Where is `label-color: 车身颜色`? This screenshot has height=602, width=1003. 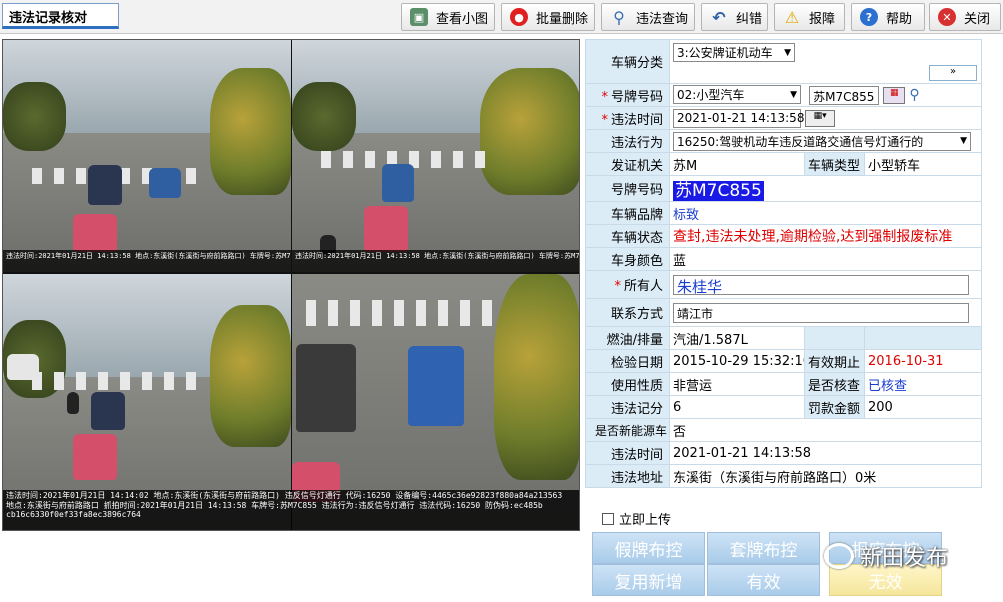 label-color: 车身颜色 is located at coordinates (627, 259).